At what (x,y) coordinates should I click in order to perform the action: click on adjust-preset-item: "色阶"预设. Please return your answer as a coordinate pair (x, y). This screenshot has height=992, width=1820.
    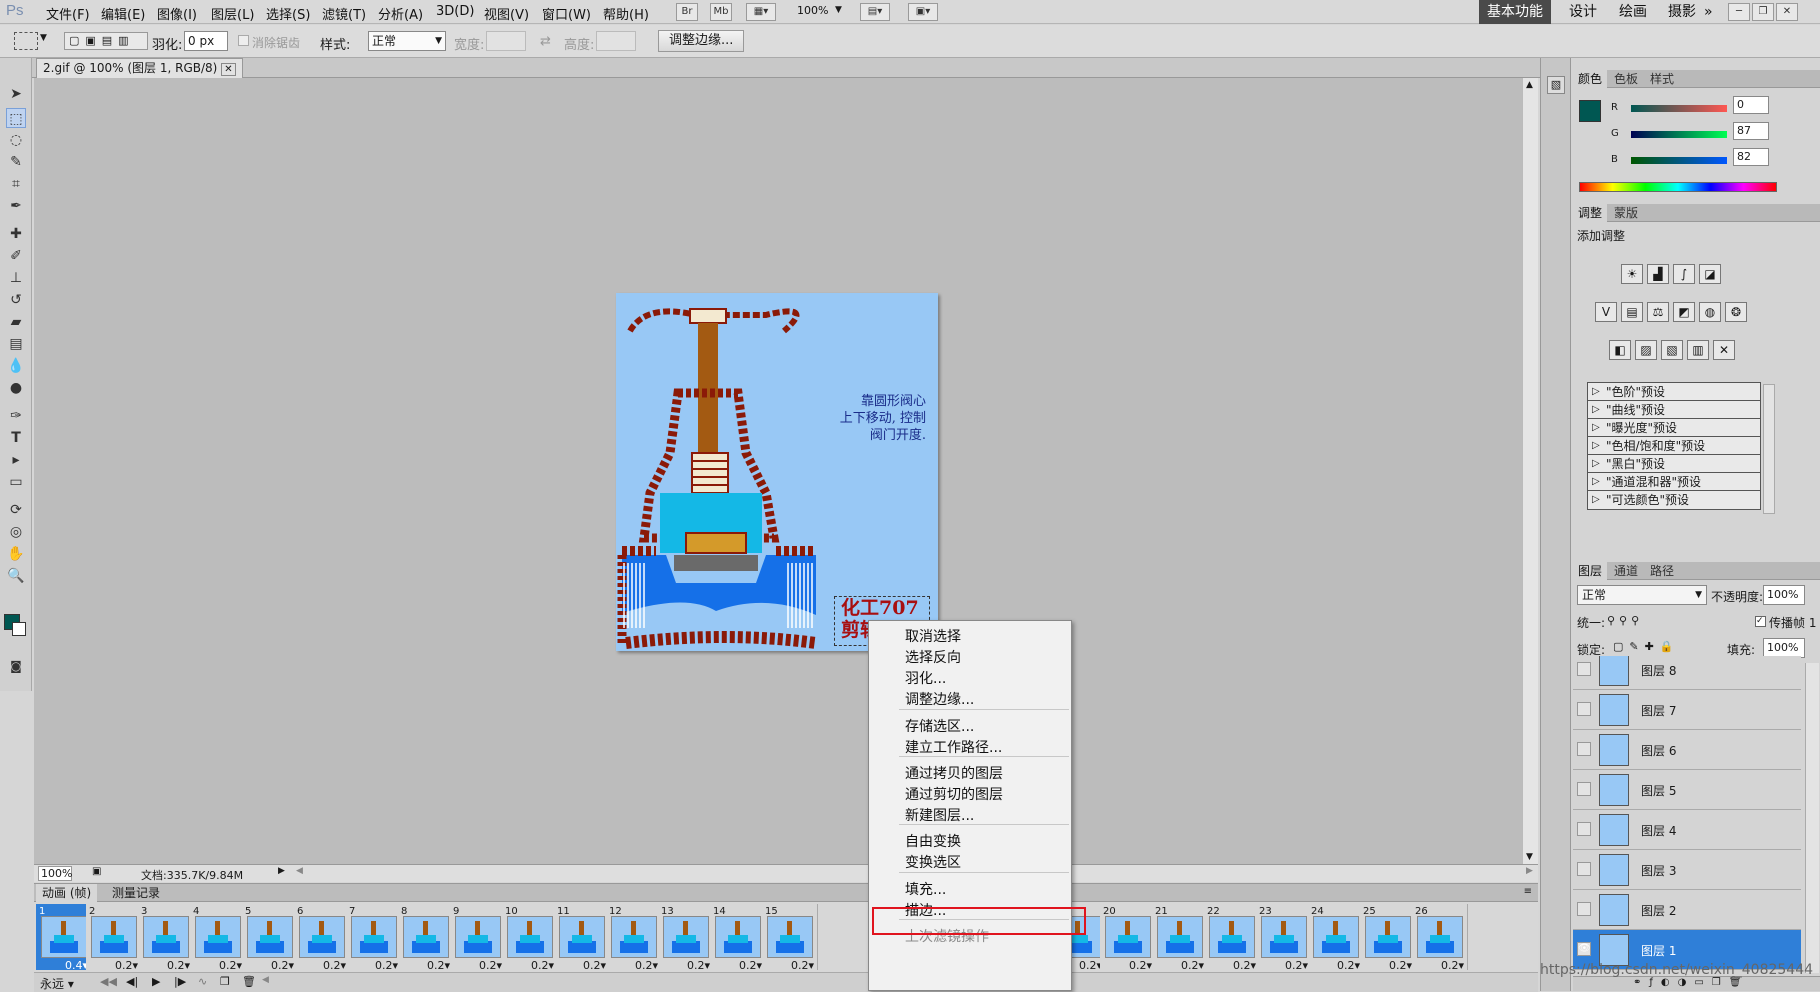
    Looking at the image, I should click on (1674, 392).